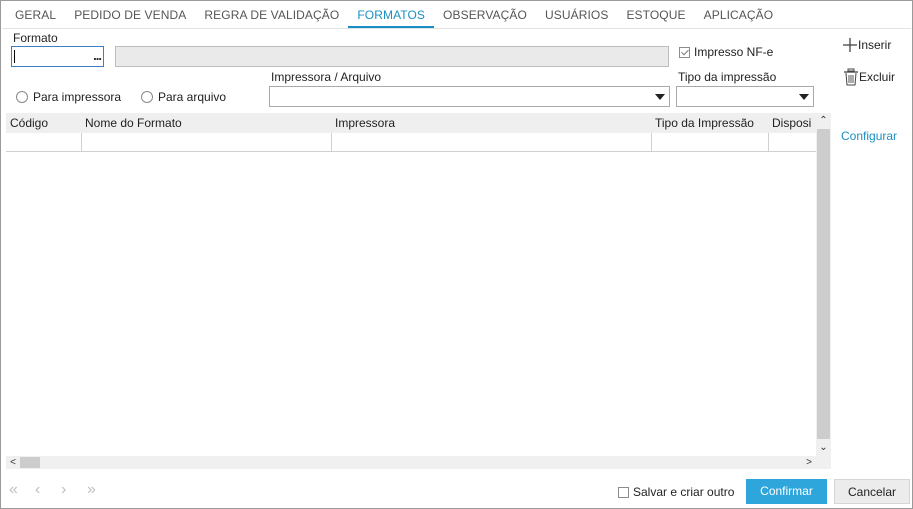 The image size is (913, 509). What do you see at coordinates (850, 45) in the screenshot?
I see `plus-icon` at bounding box center [850, 45].